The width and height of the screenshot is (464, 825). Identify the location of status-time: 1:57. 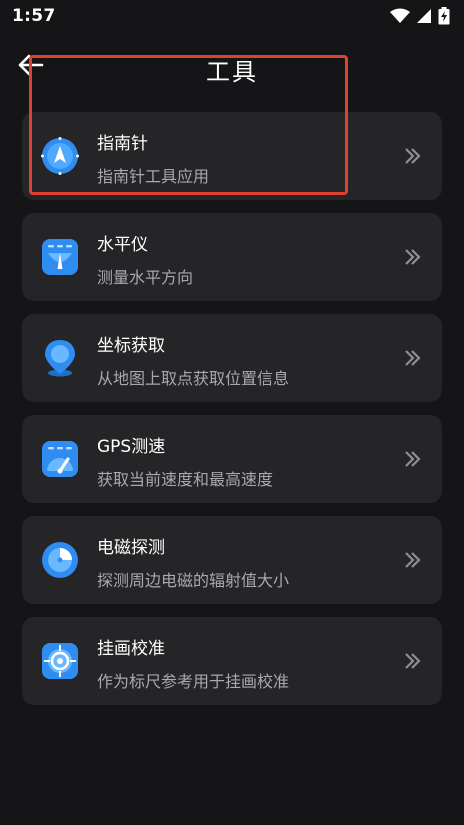
(34, 16).